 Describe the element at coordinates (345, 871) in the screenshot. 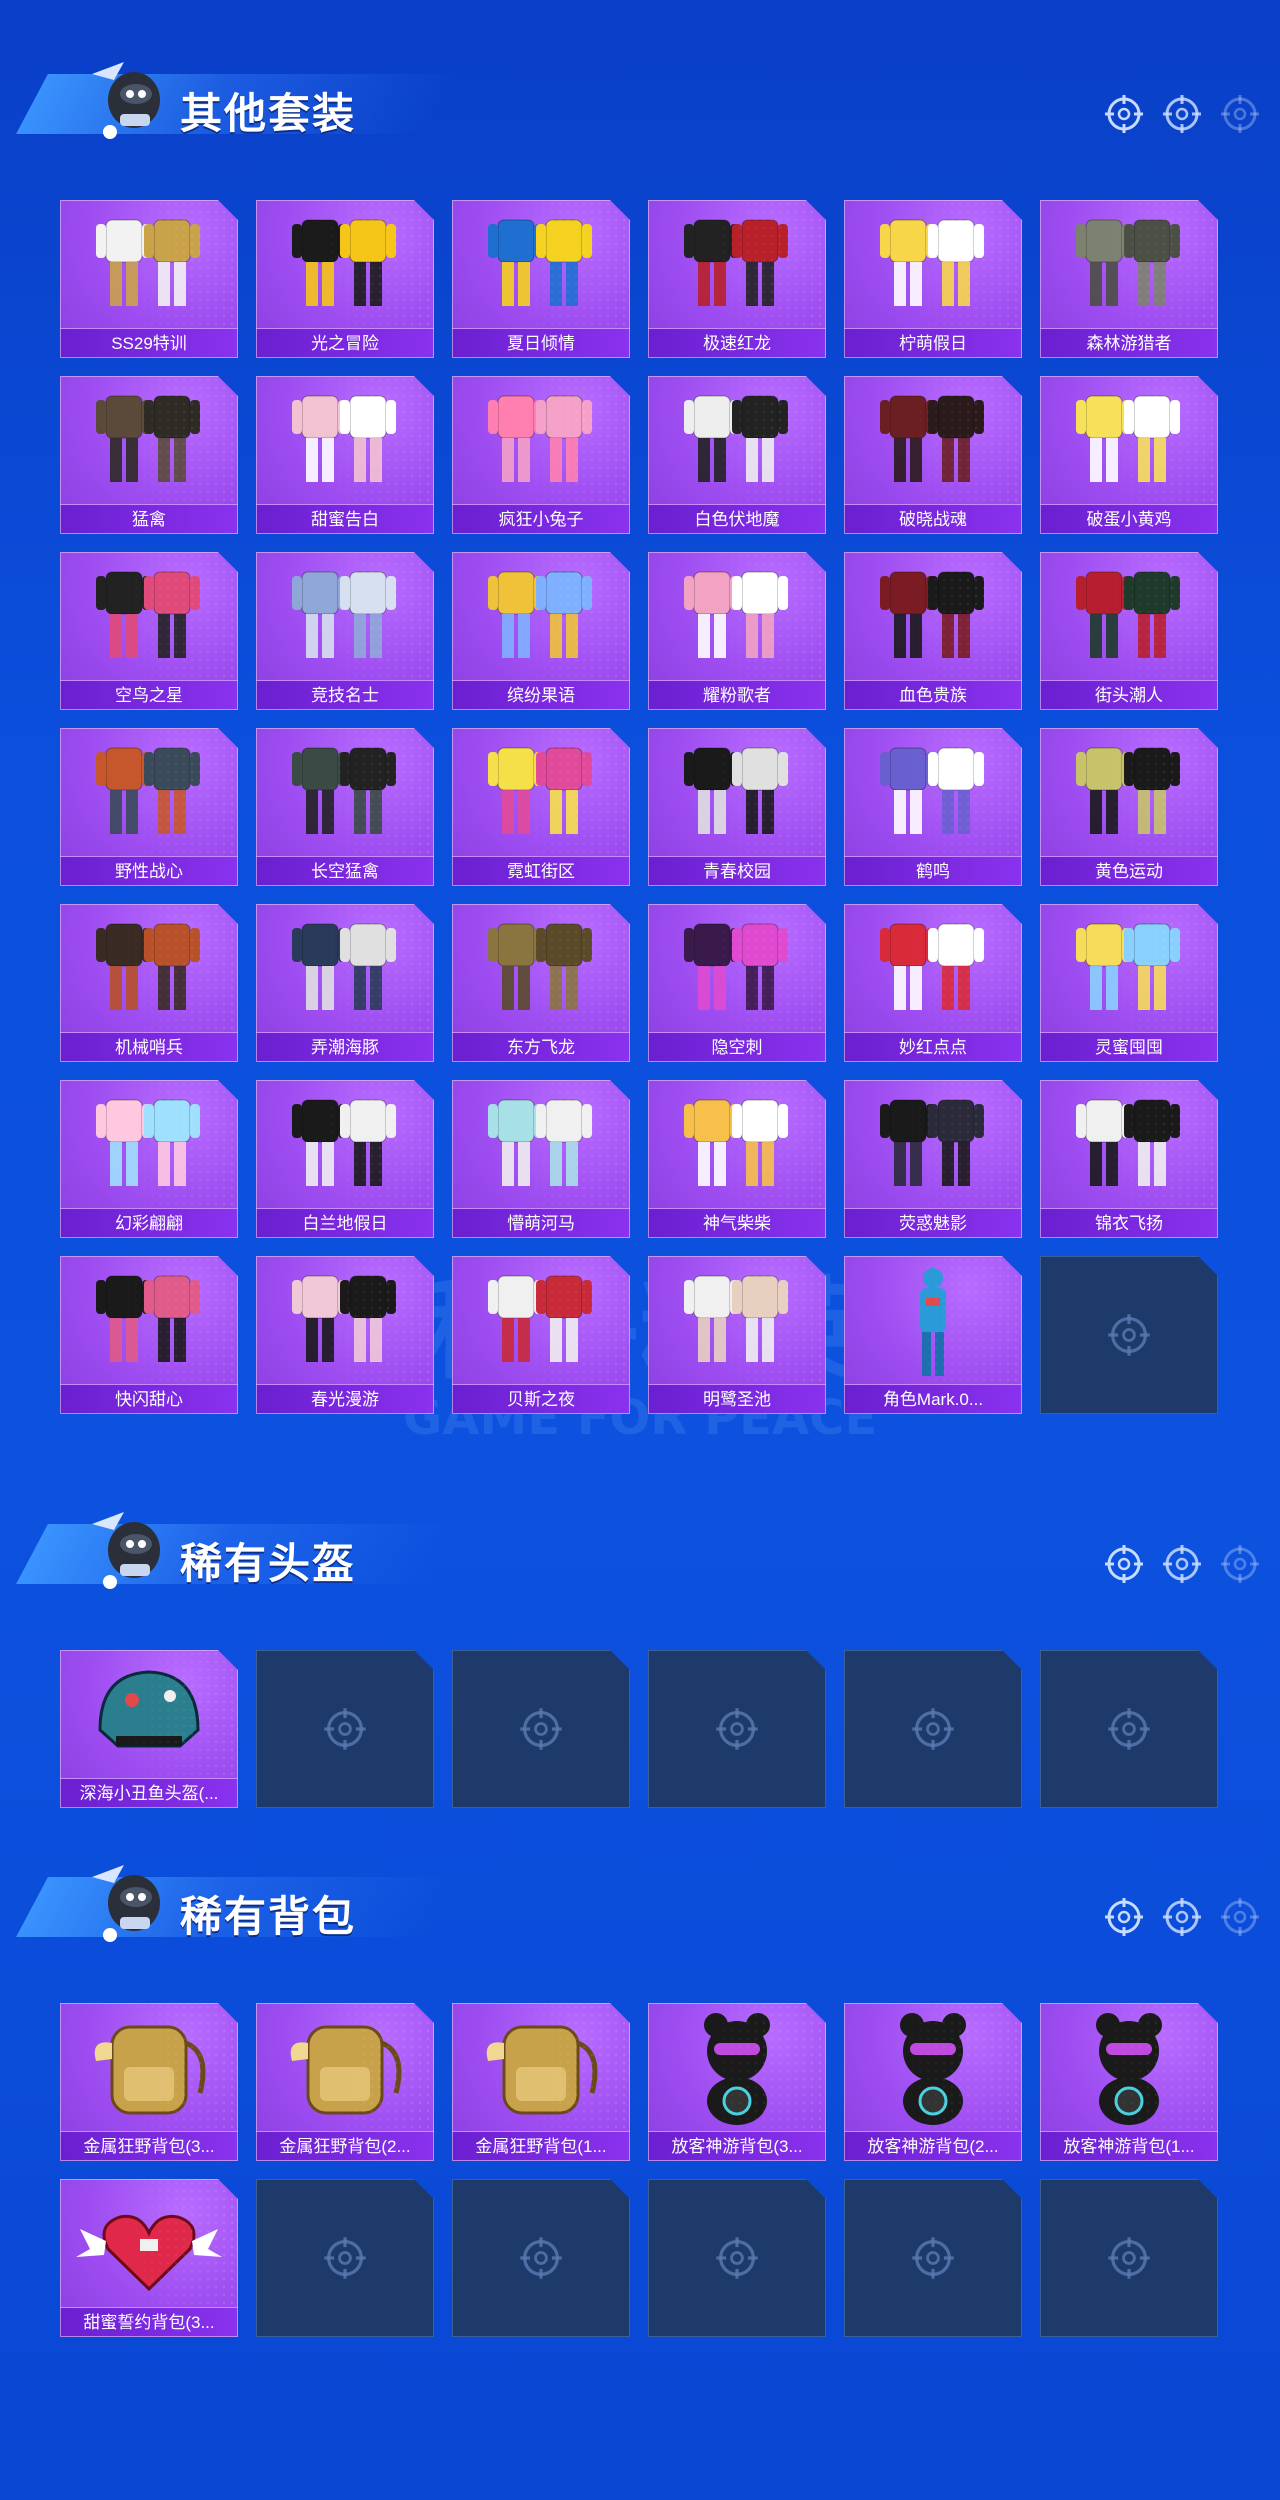

I see `item-label: 长空猛禽` at that location.